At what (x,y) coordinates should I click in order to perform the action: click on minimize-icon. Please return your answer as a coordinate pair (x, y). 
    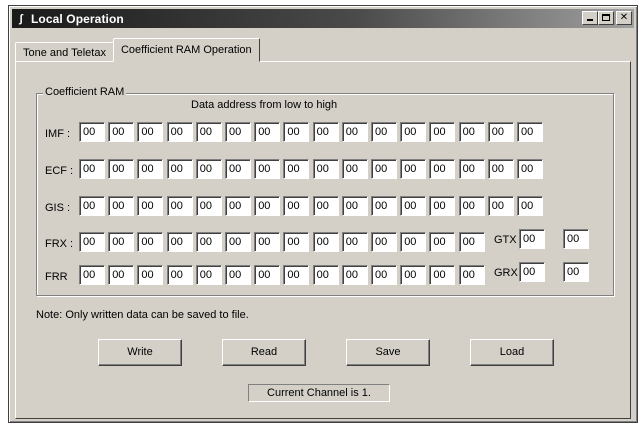
    Looking at the image, I should click on (590, 20).